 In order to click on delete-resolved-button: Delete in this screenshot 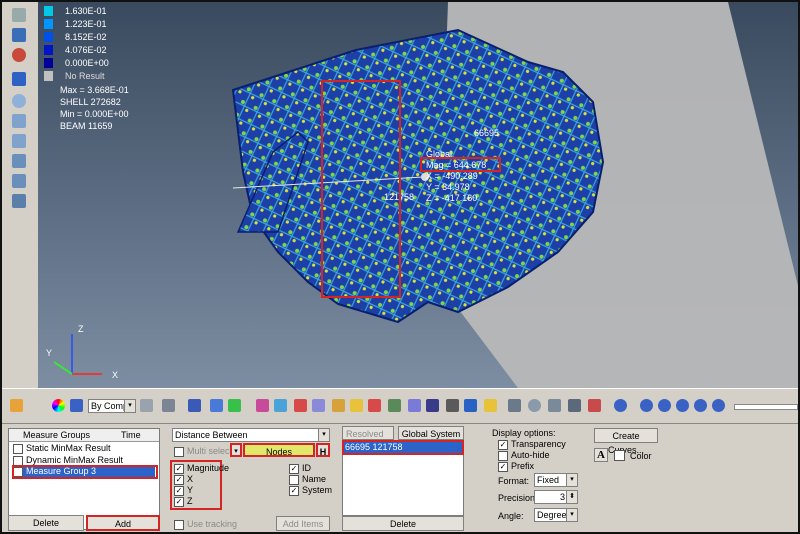, I will do `click(403, 523)`.